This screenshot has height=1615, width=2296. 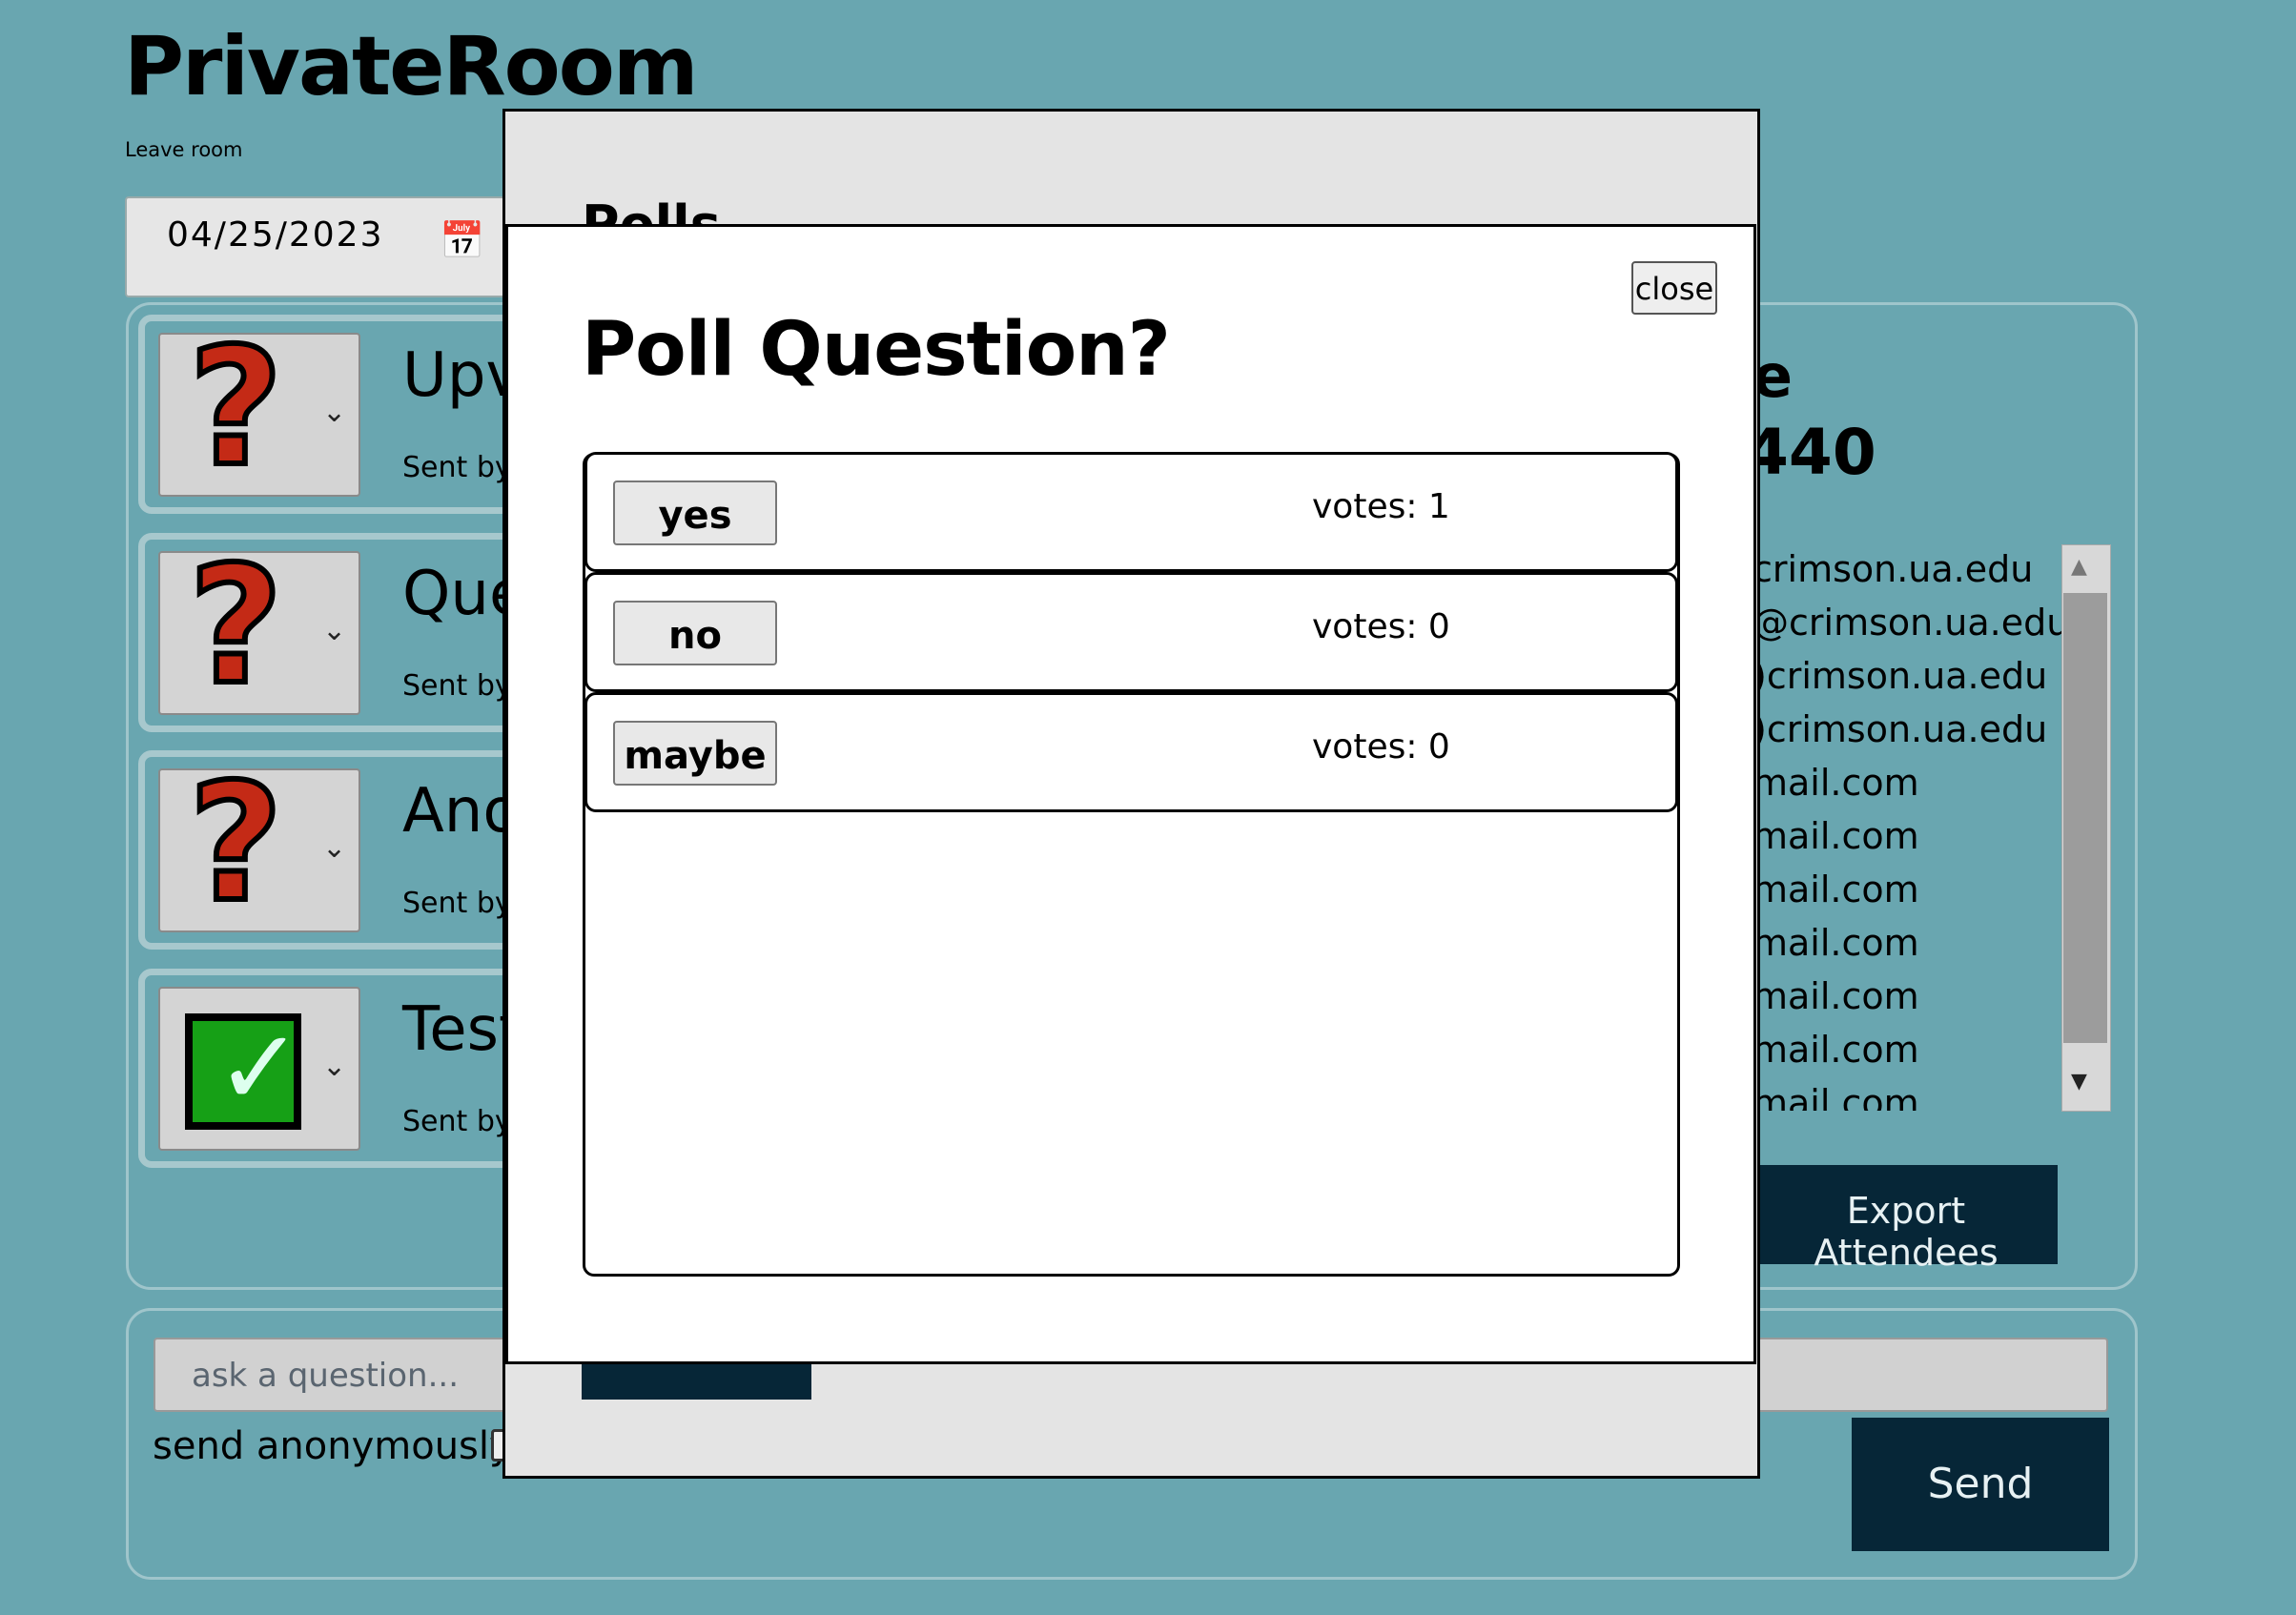 I want to click on export-attendees-button: Export Attendees, so click(x=1906, y=1219).